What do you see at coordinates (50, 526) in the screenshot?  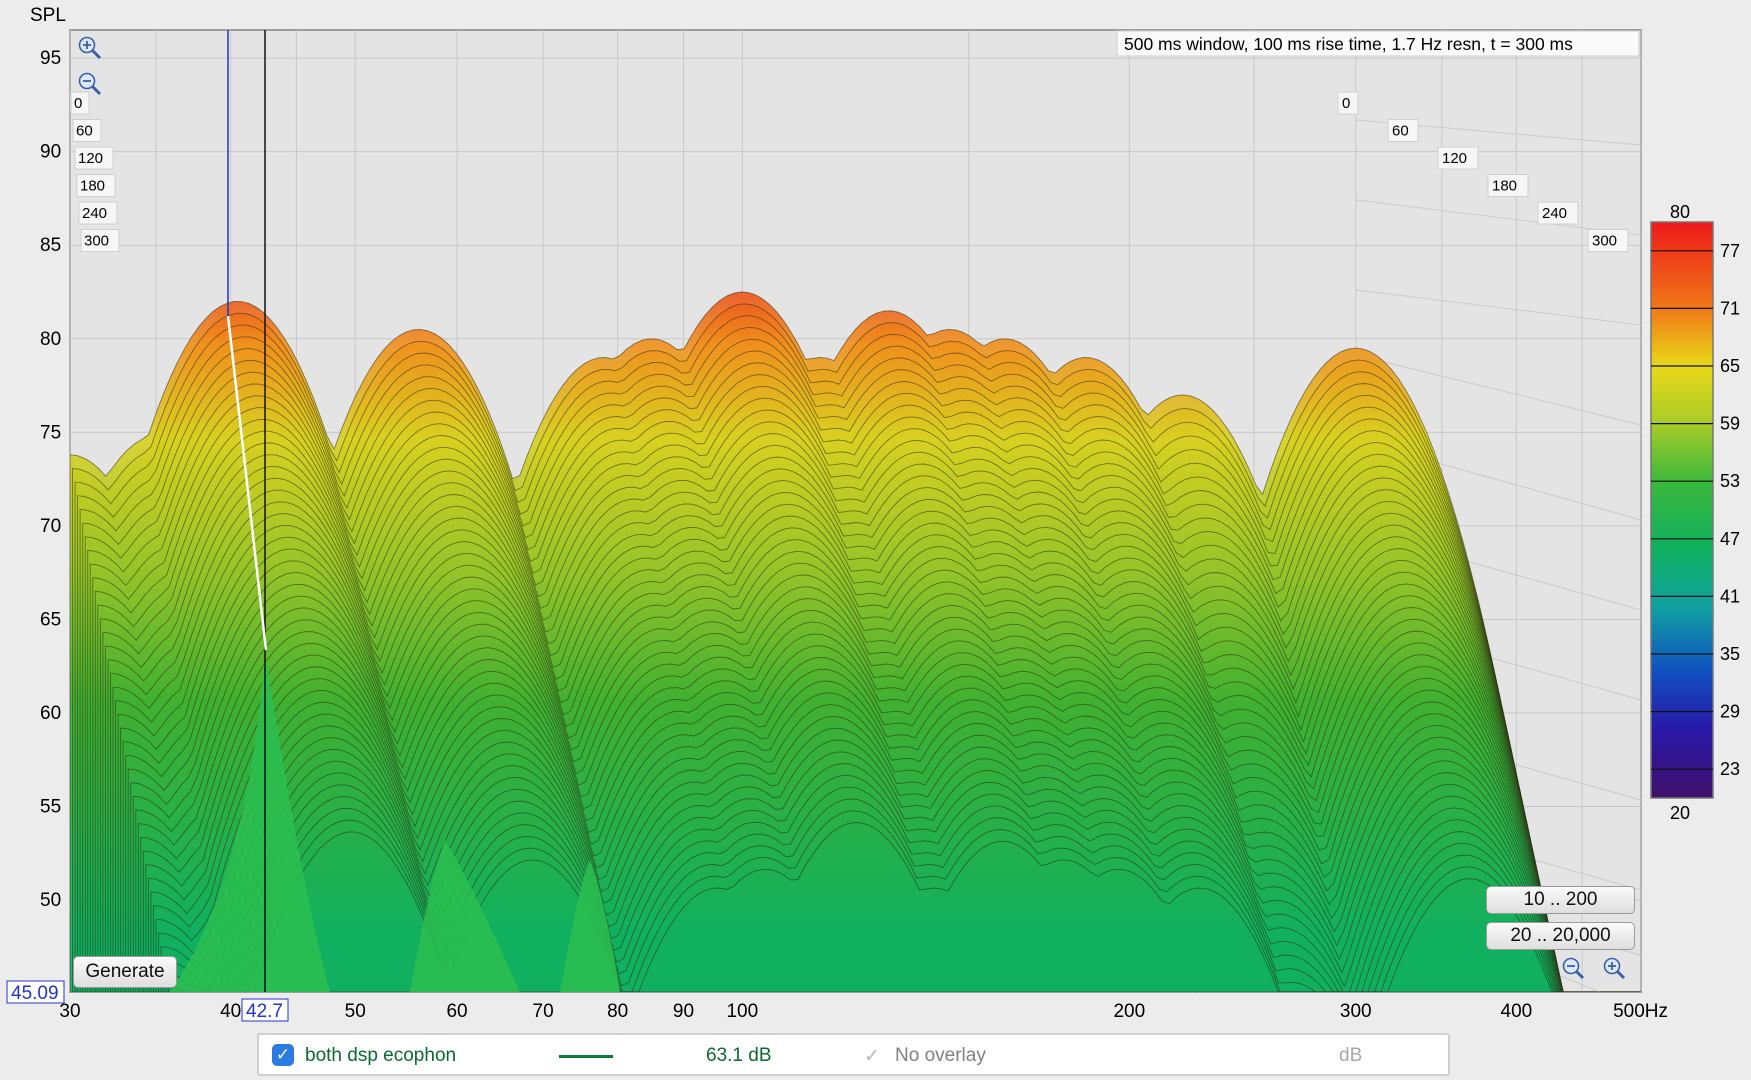 I see `y-tick-label: 70` at bounding box center [50, 526].